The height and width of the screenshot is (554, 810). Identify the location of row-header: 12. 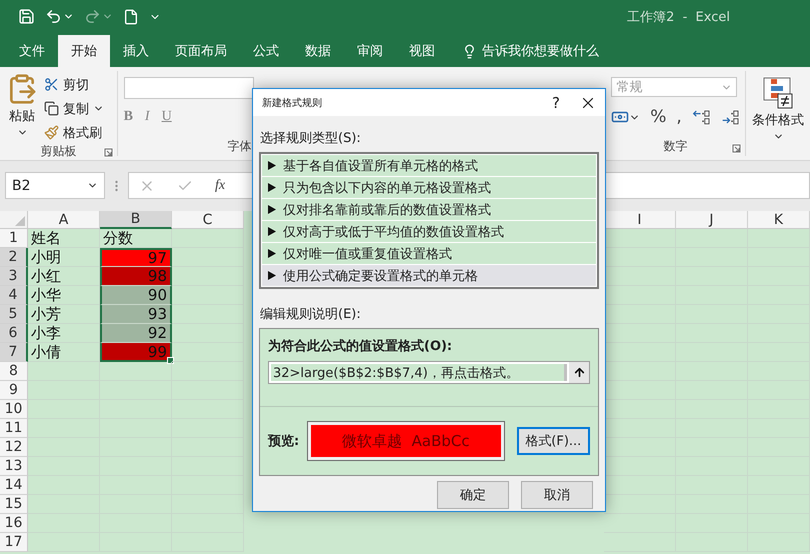
(14, 447).